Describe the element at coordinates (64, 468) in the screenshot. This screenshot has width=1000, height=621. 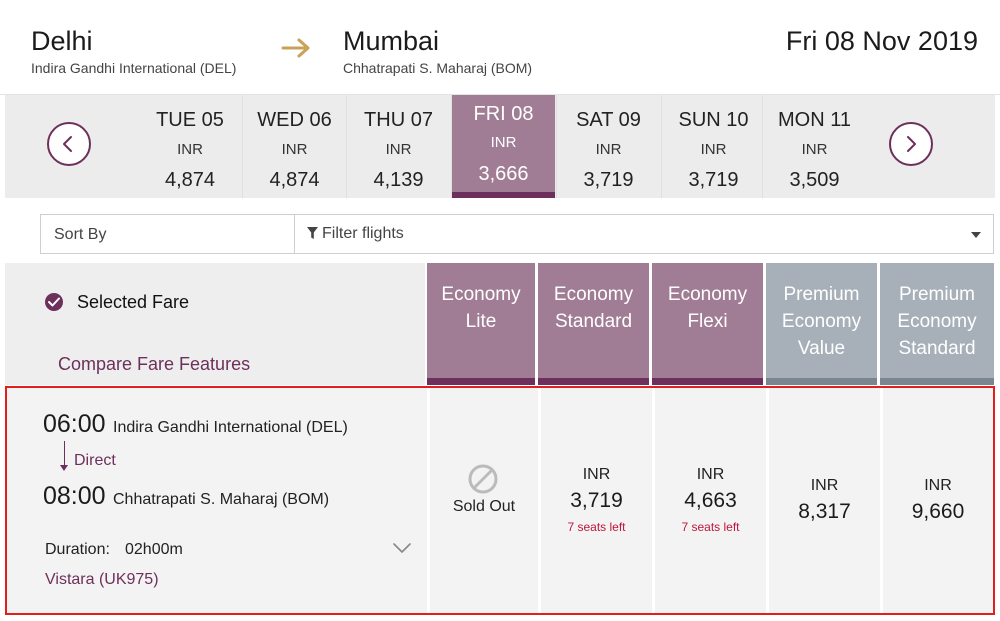
I see `down-arrow-icon` at that location.